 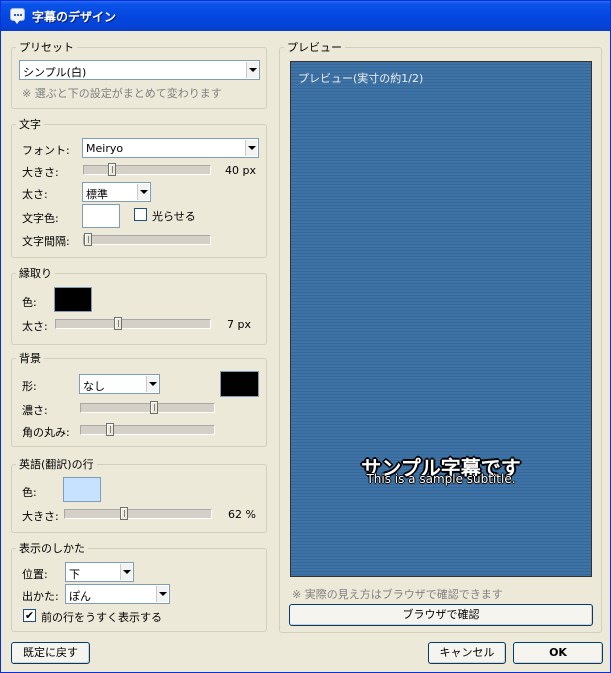 I want to click on font-select: Meiryo, so click(x=170, y=148).